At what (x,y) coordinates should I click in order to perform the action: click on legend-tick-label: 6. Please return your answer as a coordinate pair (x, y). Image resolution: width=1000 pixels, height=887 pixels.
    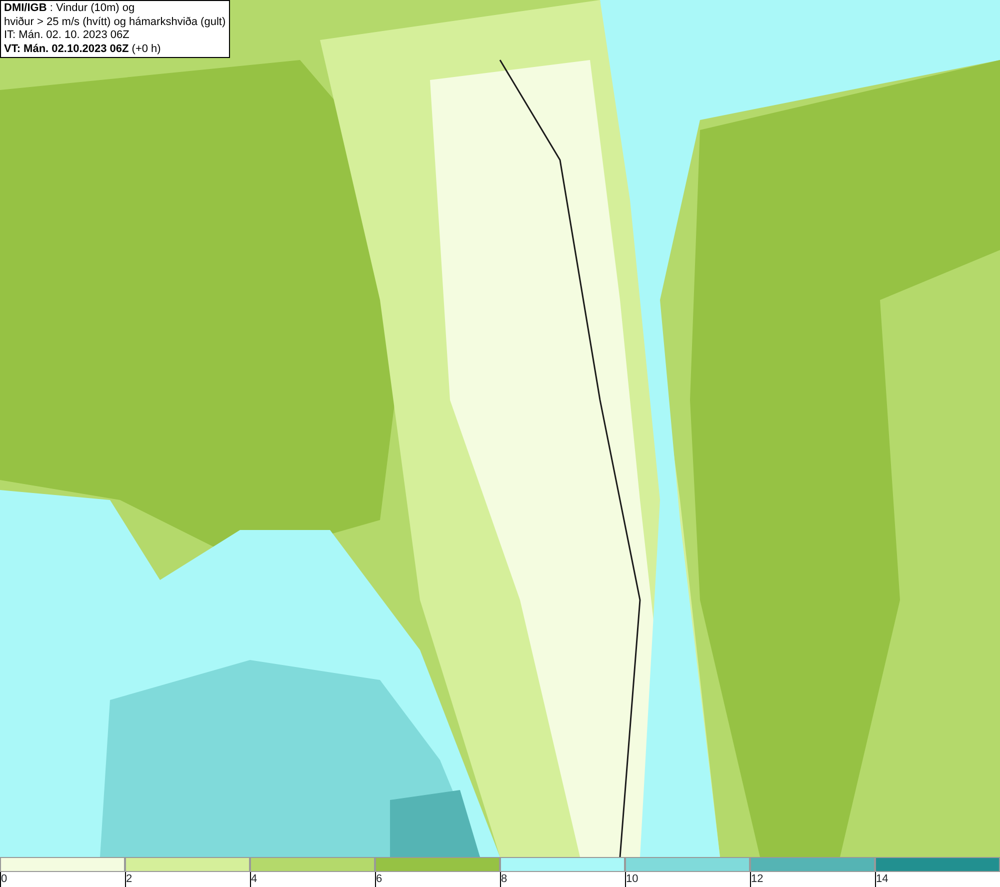
    Looking at the image, I should click on (379, 879).